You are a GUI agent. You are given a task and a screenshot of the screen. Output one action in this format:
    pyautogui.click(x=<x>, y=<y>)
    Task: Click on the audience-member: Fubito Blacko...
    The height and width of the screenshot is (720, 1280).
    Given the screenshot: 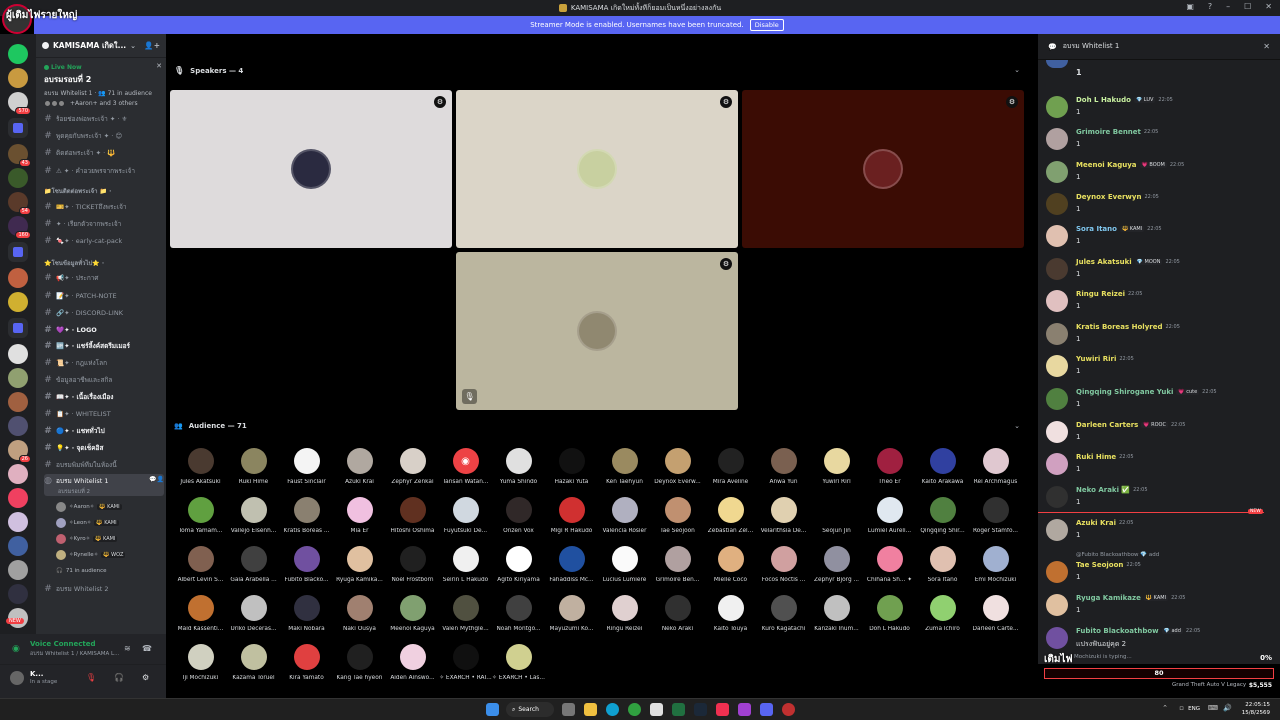 What is the action you would take?
    pyautogui.click(x=306, y=570)
    